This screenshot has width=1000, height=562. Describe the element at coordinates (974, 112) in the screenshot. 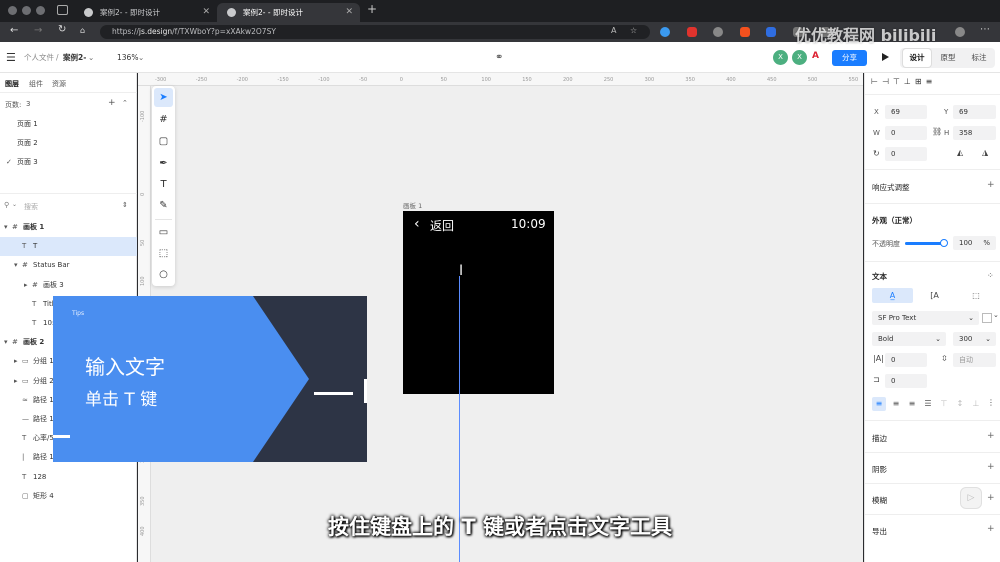

I see `y-field: 69` at that location.